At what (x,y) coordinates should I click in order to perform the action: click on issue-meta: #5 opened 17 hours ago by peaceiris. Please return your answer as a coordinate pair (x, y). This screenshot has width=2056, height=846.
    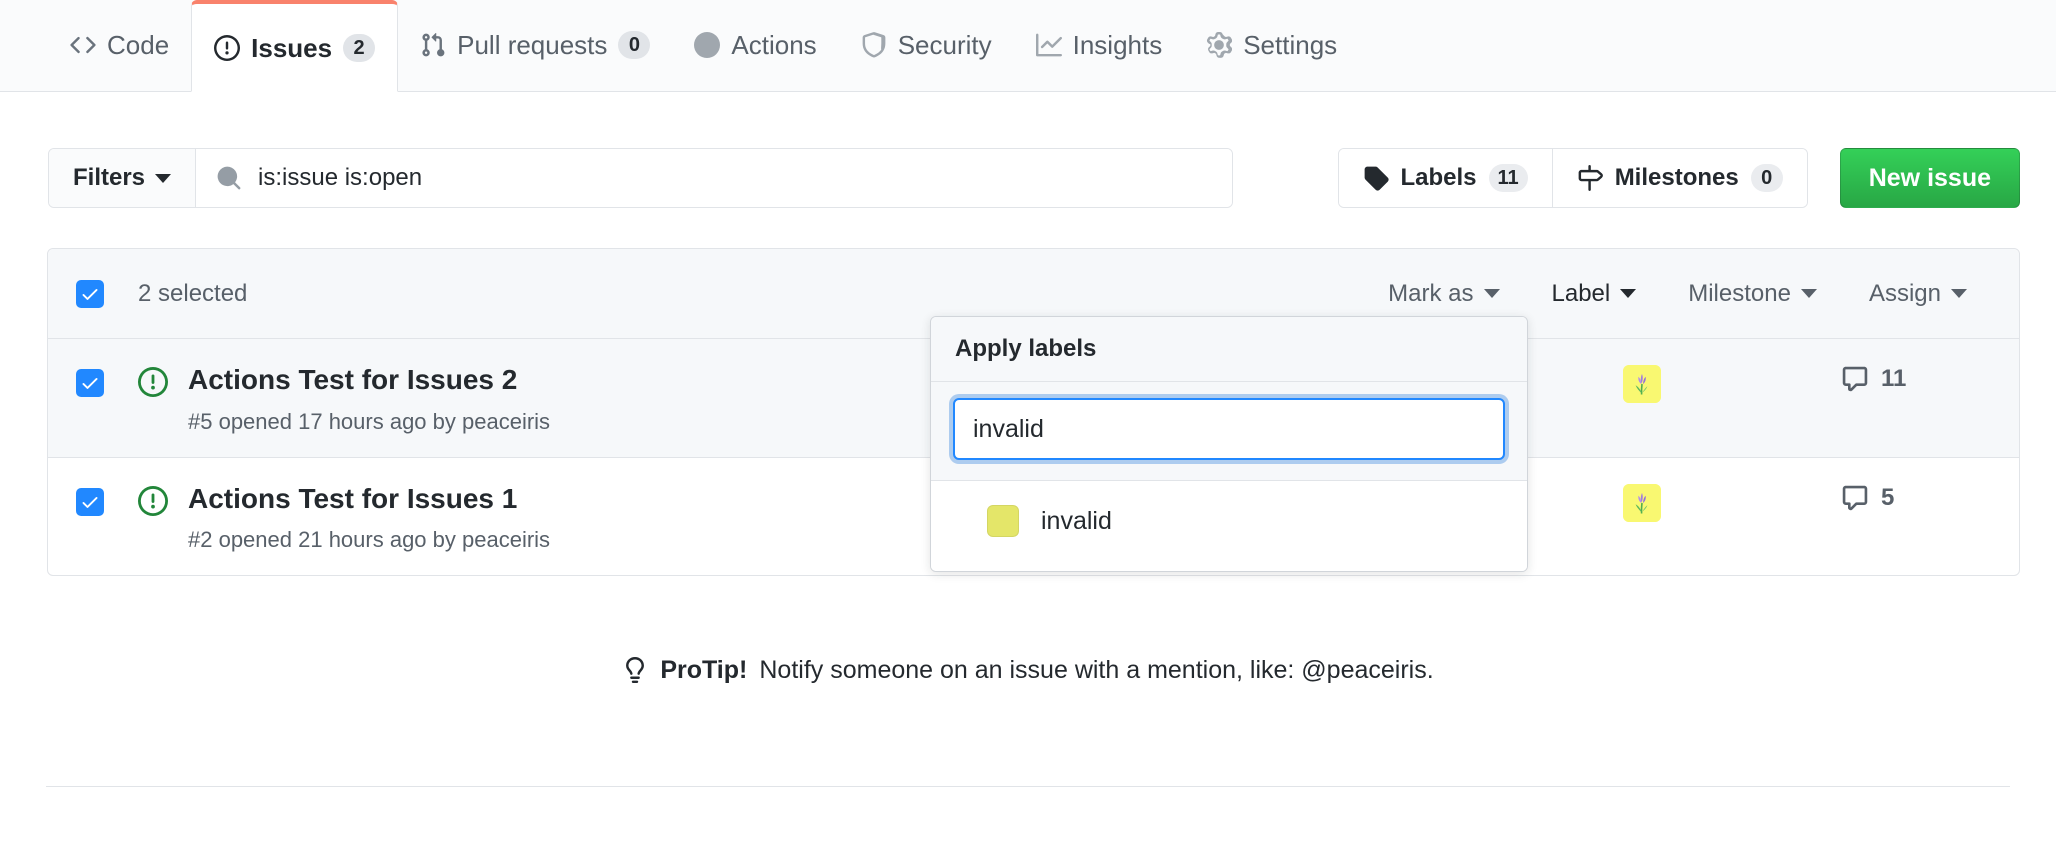
    Looking at the image, I should click on (369, 421).